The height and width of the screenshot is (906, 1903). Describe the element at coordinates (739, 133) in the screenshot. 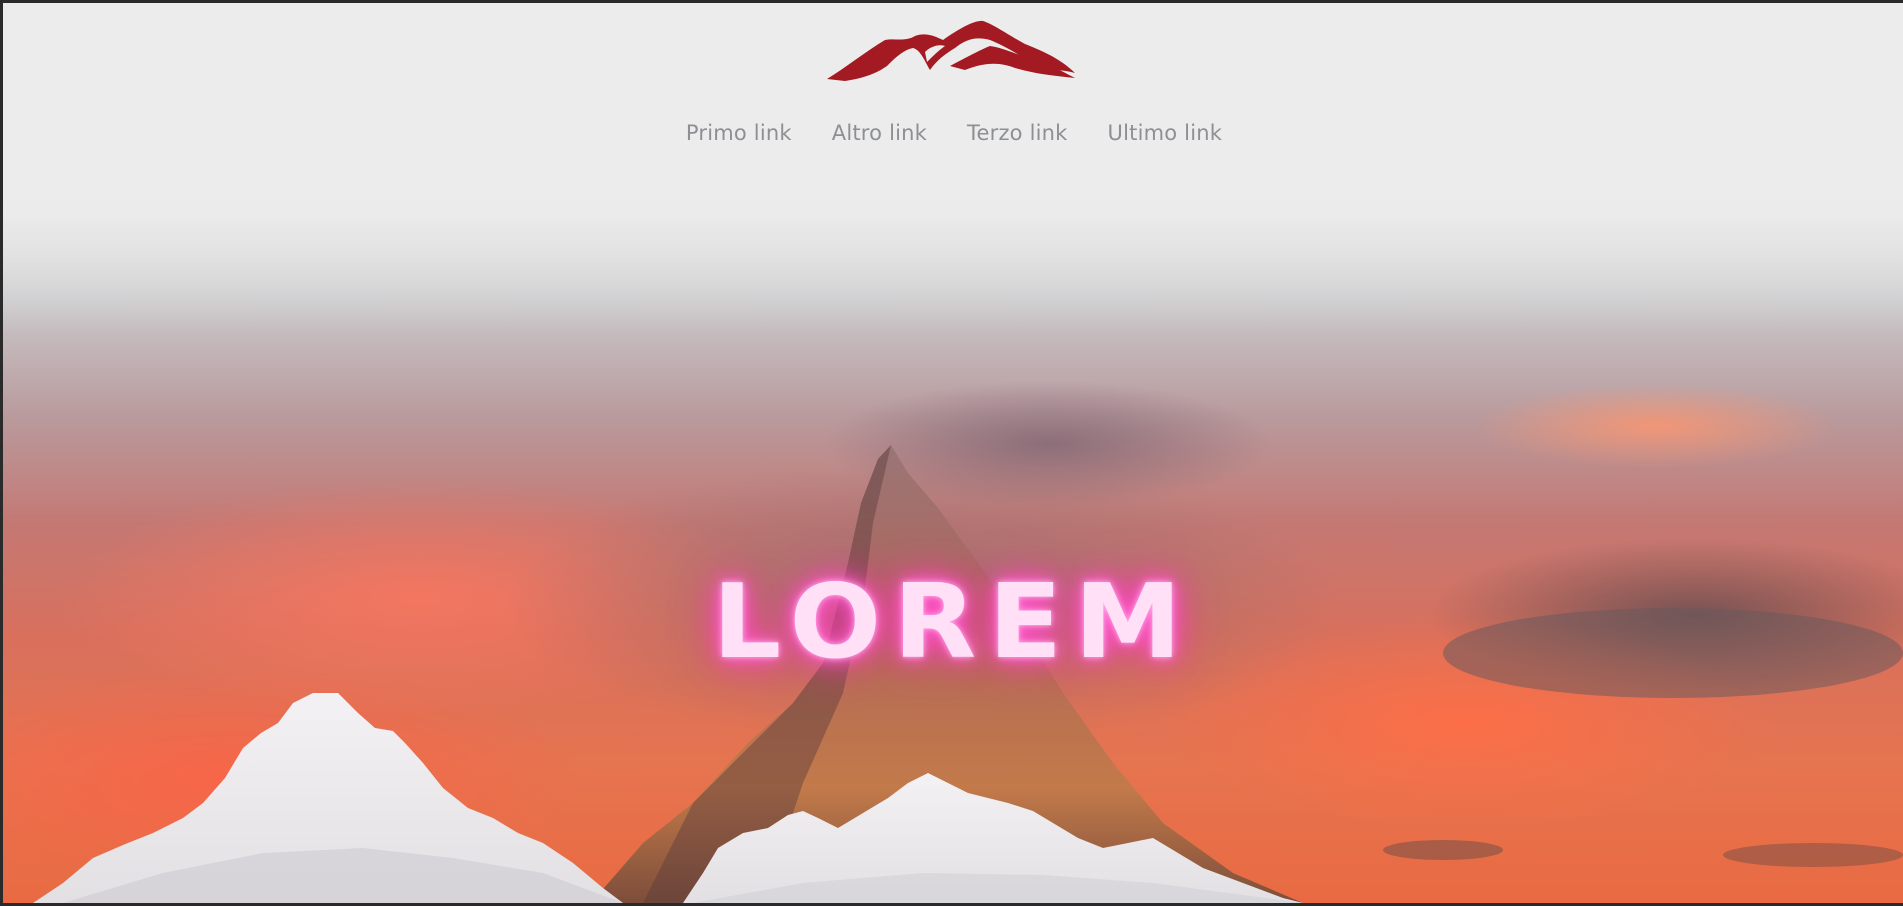

I see `nav-link-primo: Primo link` at that location.